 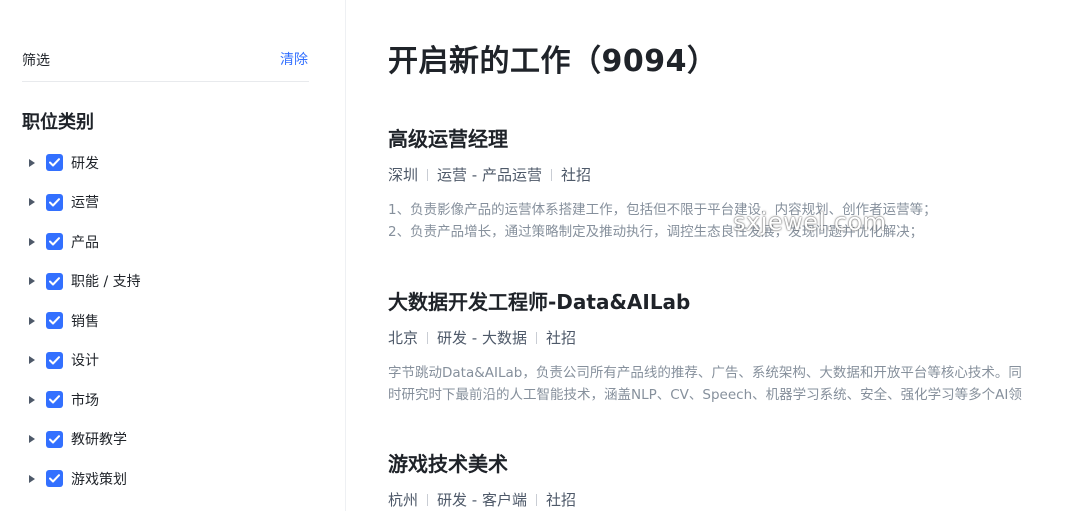 I want to click on category-item-operations: 运营, so click(x=172, y=203).